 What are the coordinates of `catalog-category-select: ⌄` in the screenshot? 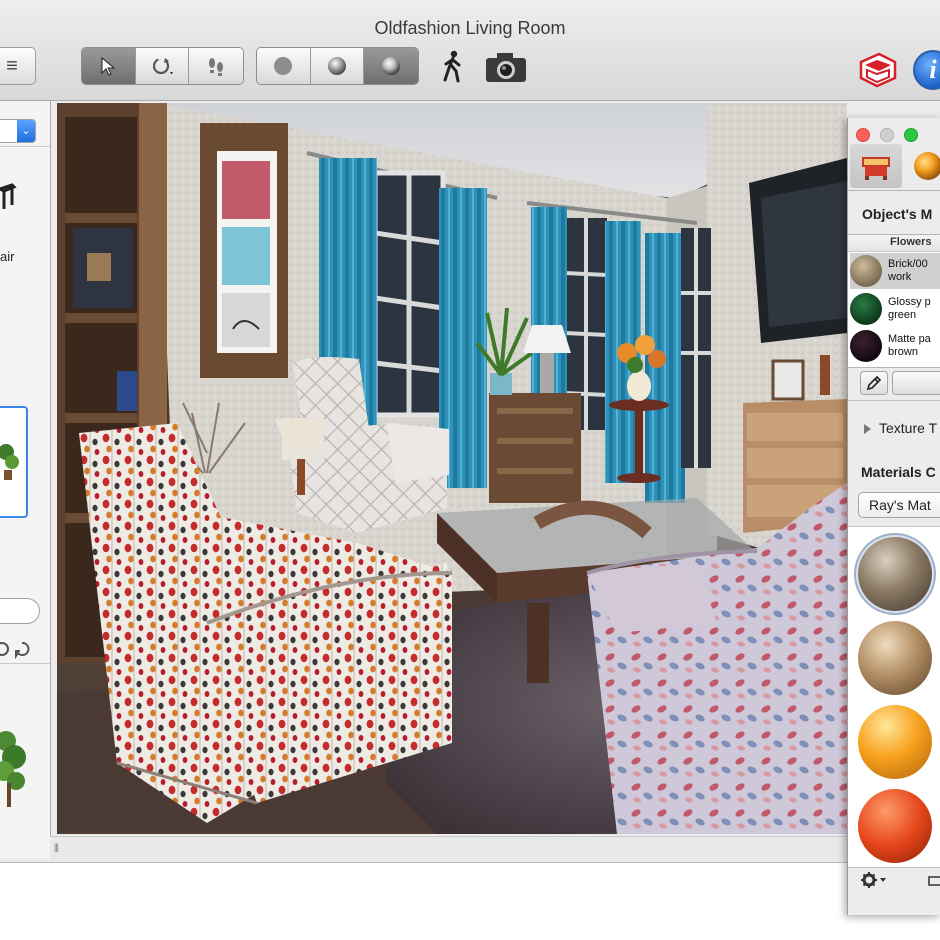 It's located at (18, 131).